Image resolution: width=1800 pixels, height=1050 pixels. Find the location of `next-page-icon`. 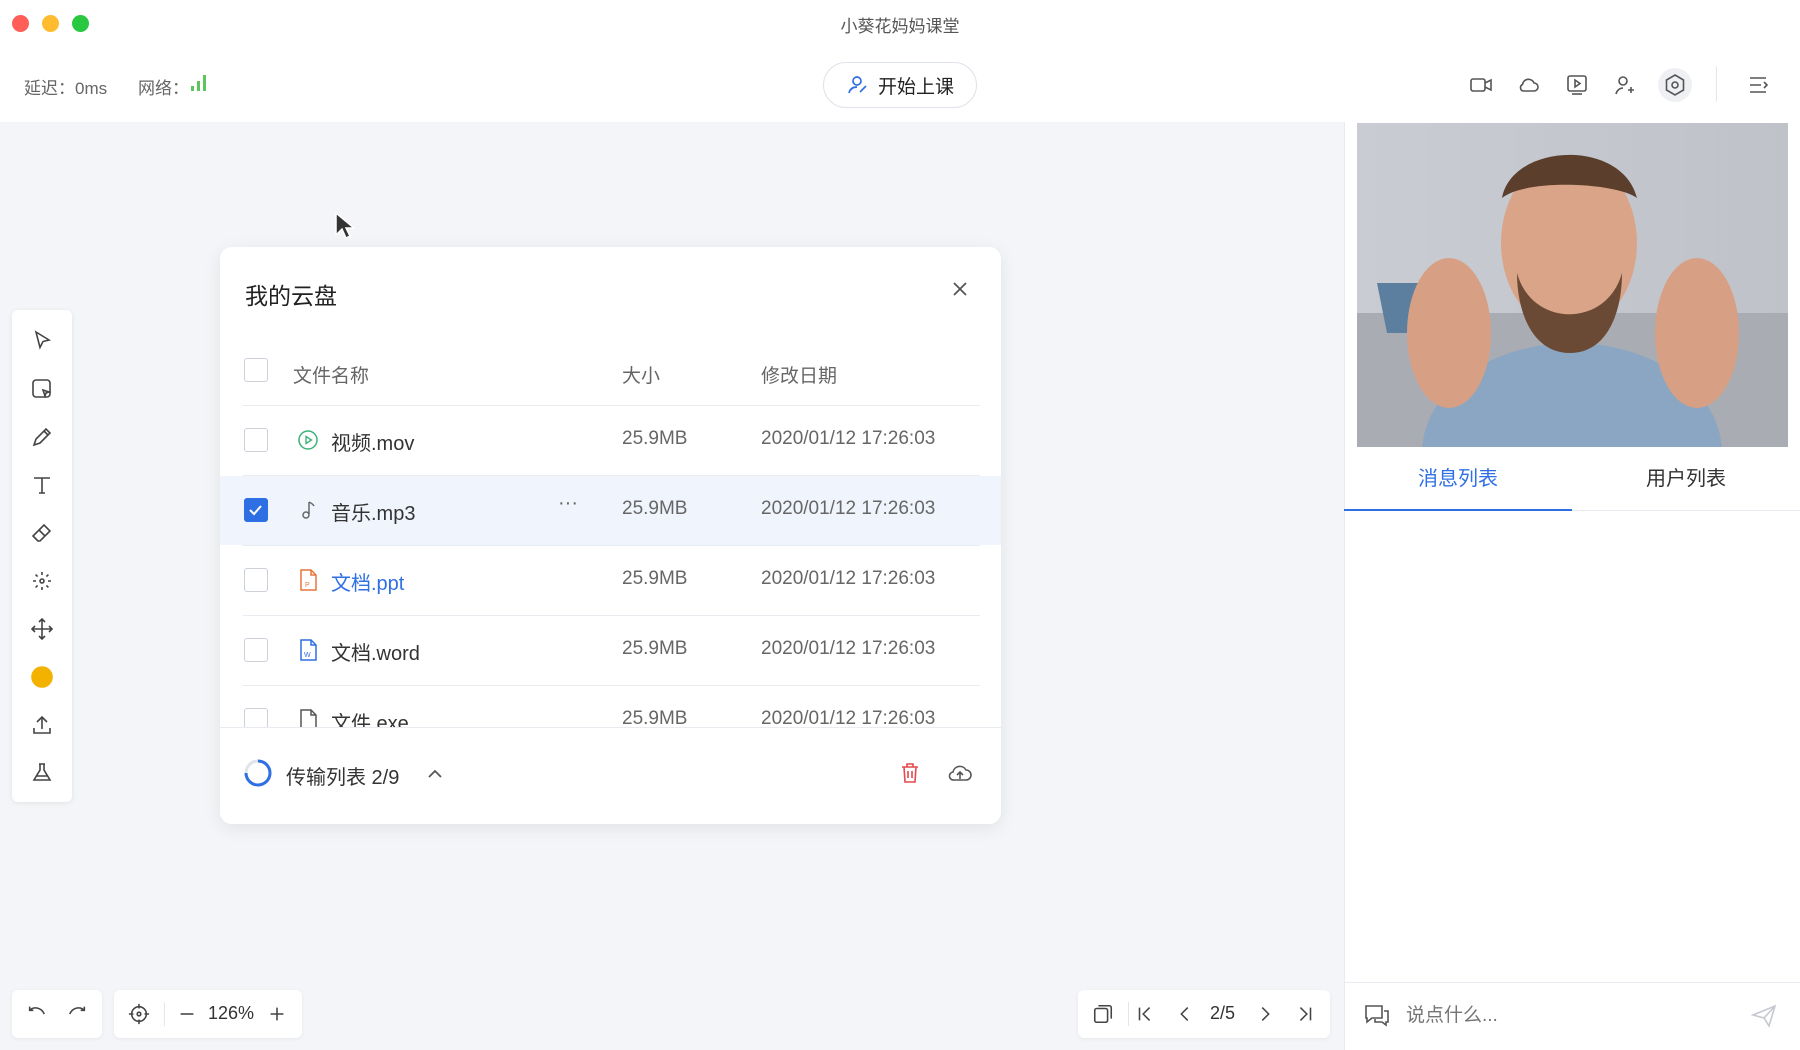

next-page-icon is located at coordinates (1265, 1014).